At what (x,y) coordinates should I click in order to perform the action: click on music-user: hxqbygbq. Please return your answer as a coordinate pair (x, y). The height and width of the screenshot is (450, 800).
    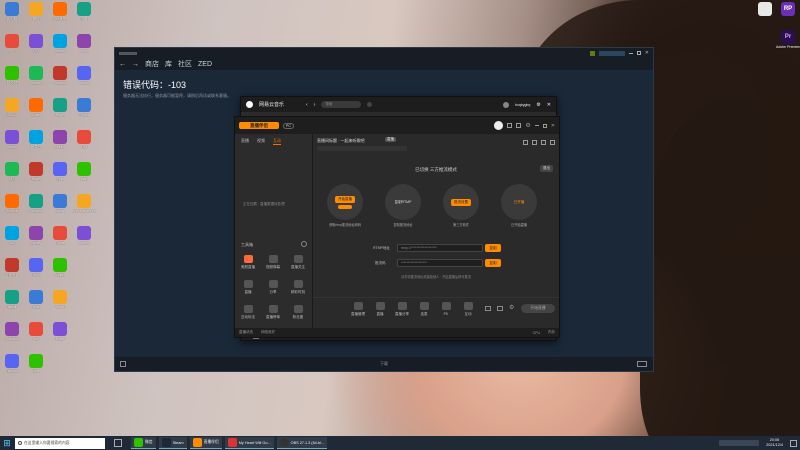
    Looking at the image, I should click on (522, 105).